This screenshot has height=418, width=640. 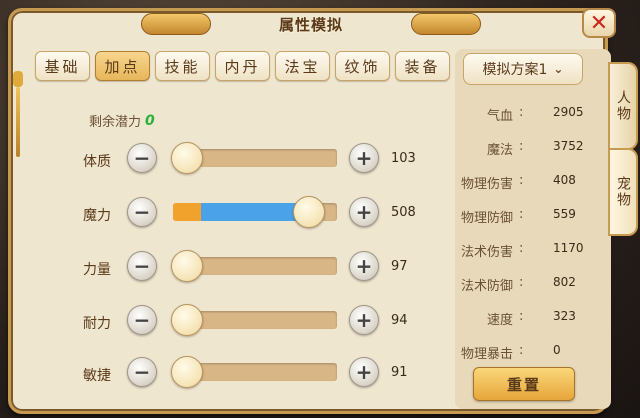 I want to click on endurance-slider, so click(x=254, y=320).